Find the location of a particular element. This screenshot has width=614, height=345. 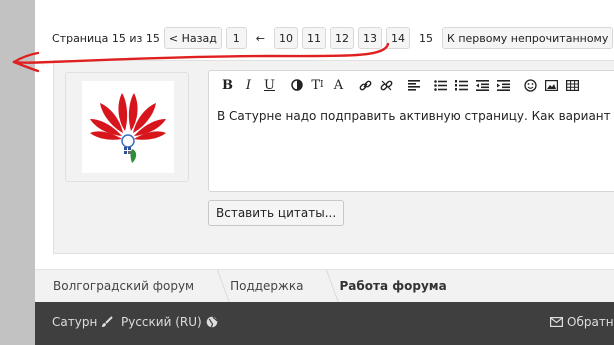

font-icon: A is located at coordinates (338, 85).